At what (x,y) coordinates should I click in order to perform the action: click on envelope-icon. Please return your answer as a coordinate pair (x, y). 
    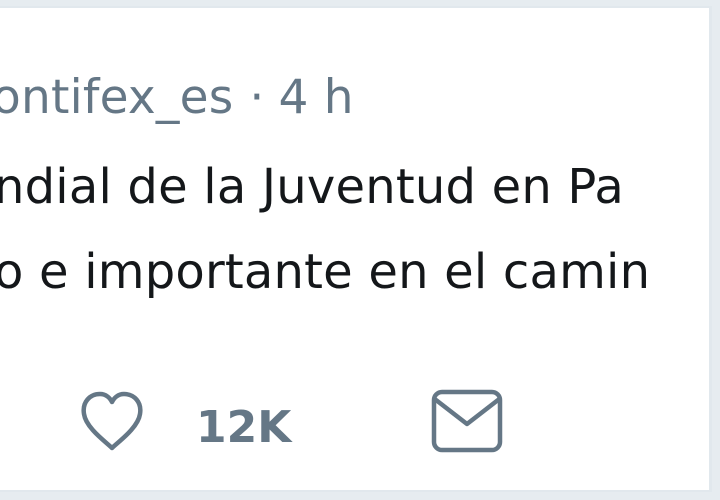
    Looking at the image, I should click on (467, 421).